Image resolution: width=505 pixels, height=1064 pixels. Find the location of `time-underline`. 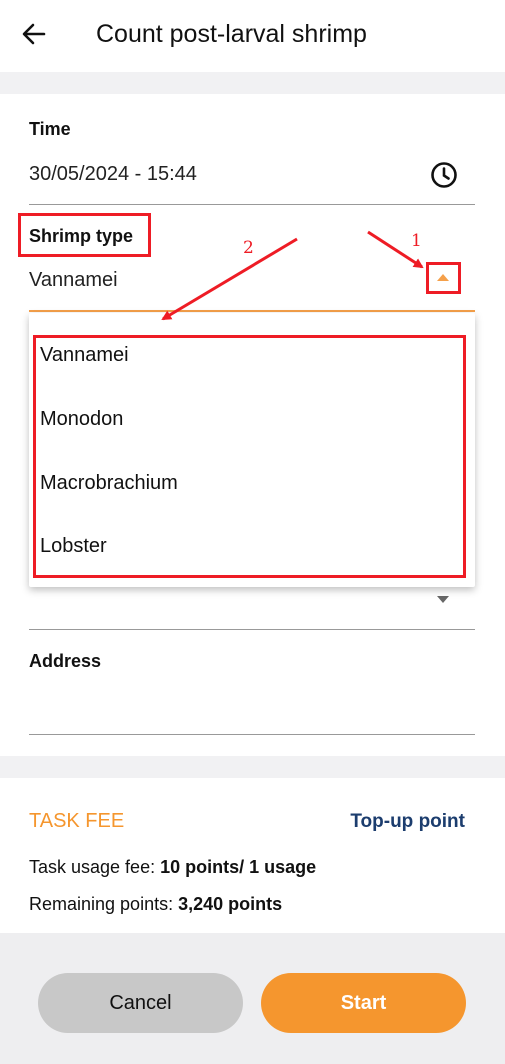

time-underline is located at coordinates (252, 204).